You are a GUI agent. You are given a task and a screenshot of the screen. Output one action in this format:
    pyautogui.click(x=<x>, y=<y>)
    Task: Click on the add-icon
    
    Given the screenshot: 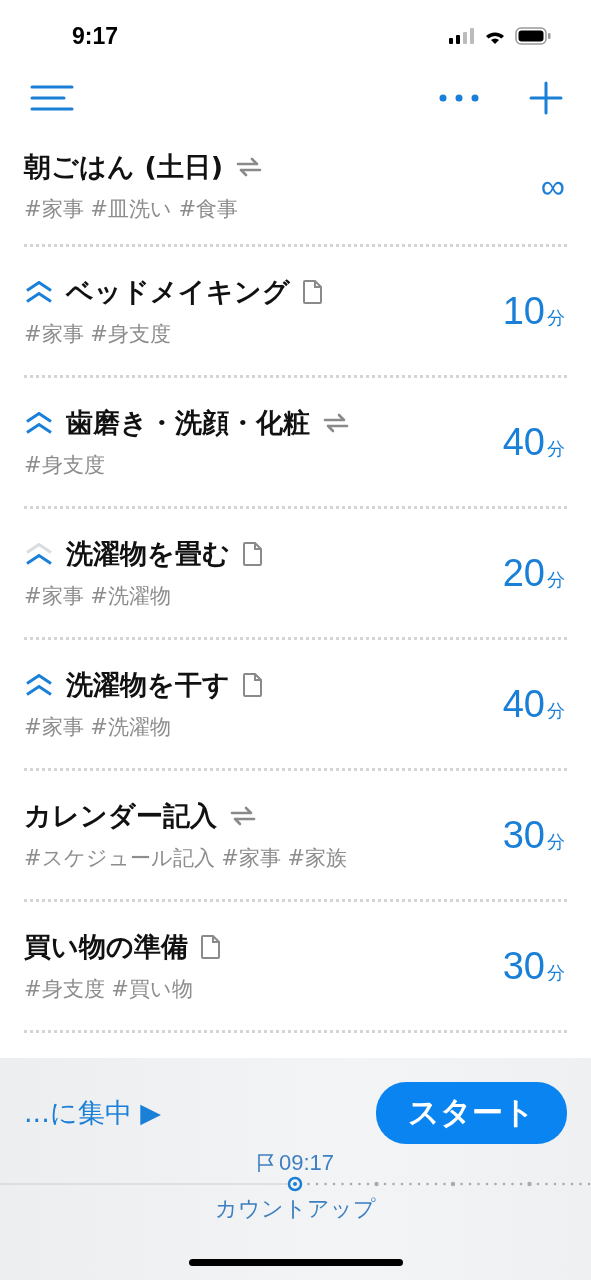 What is the action you would take?
    pyautogui.click(x=546, y=98)
    